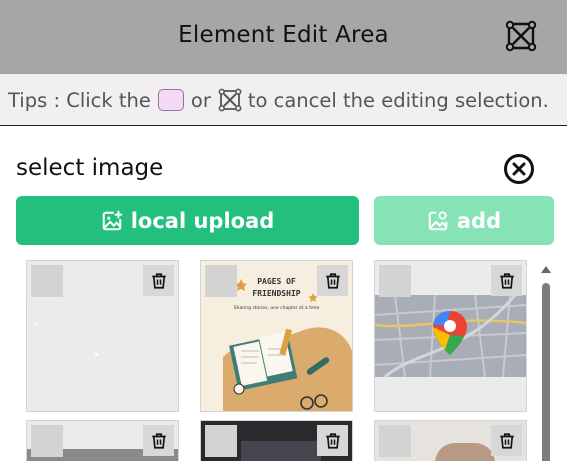 The width and height of the screenshot is (567, 461). What do you see at coordinates (170, 100) in the screenshot?
I see `selection-swatch` at bounding box center [170, 100].